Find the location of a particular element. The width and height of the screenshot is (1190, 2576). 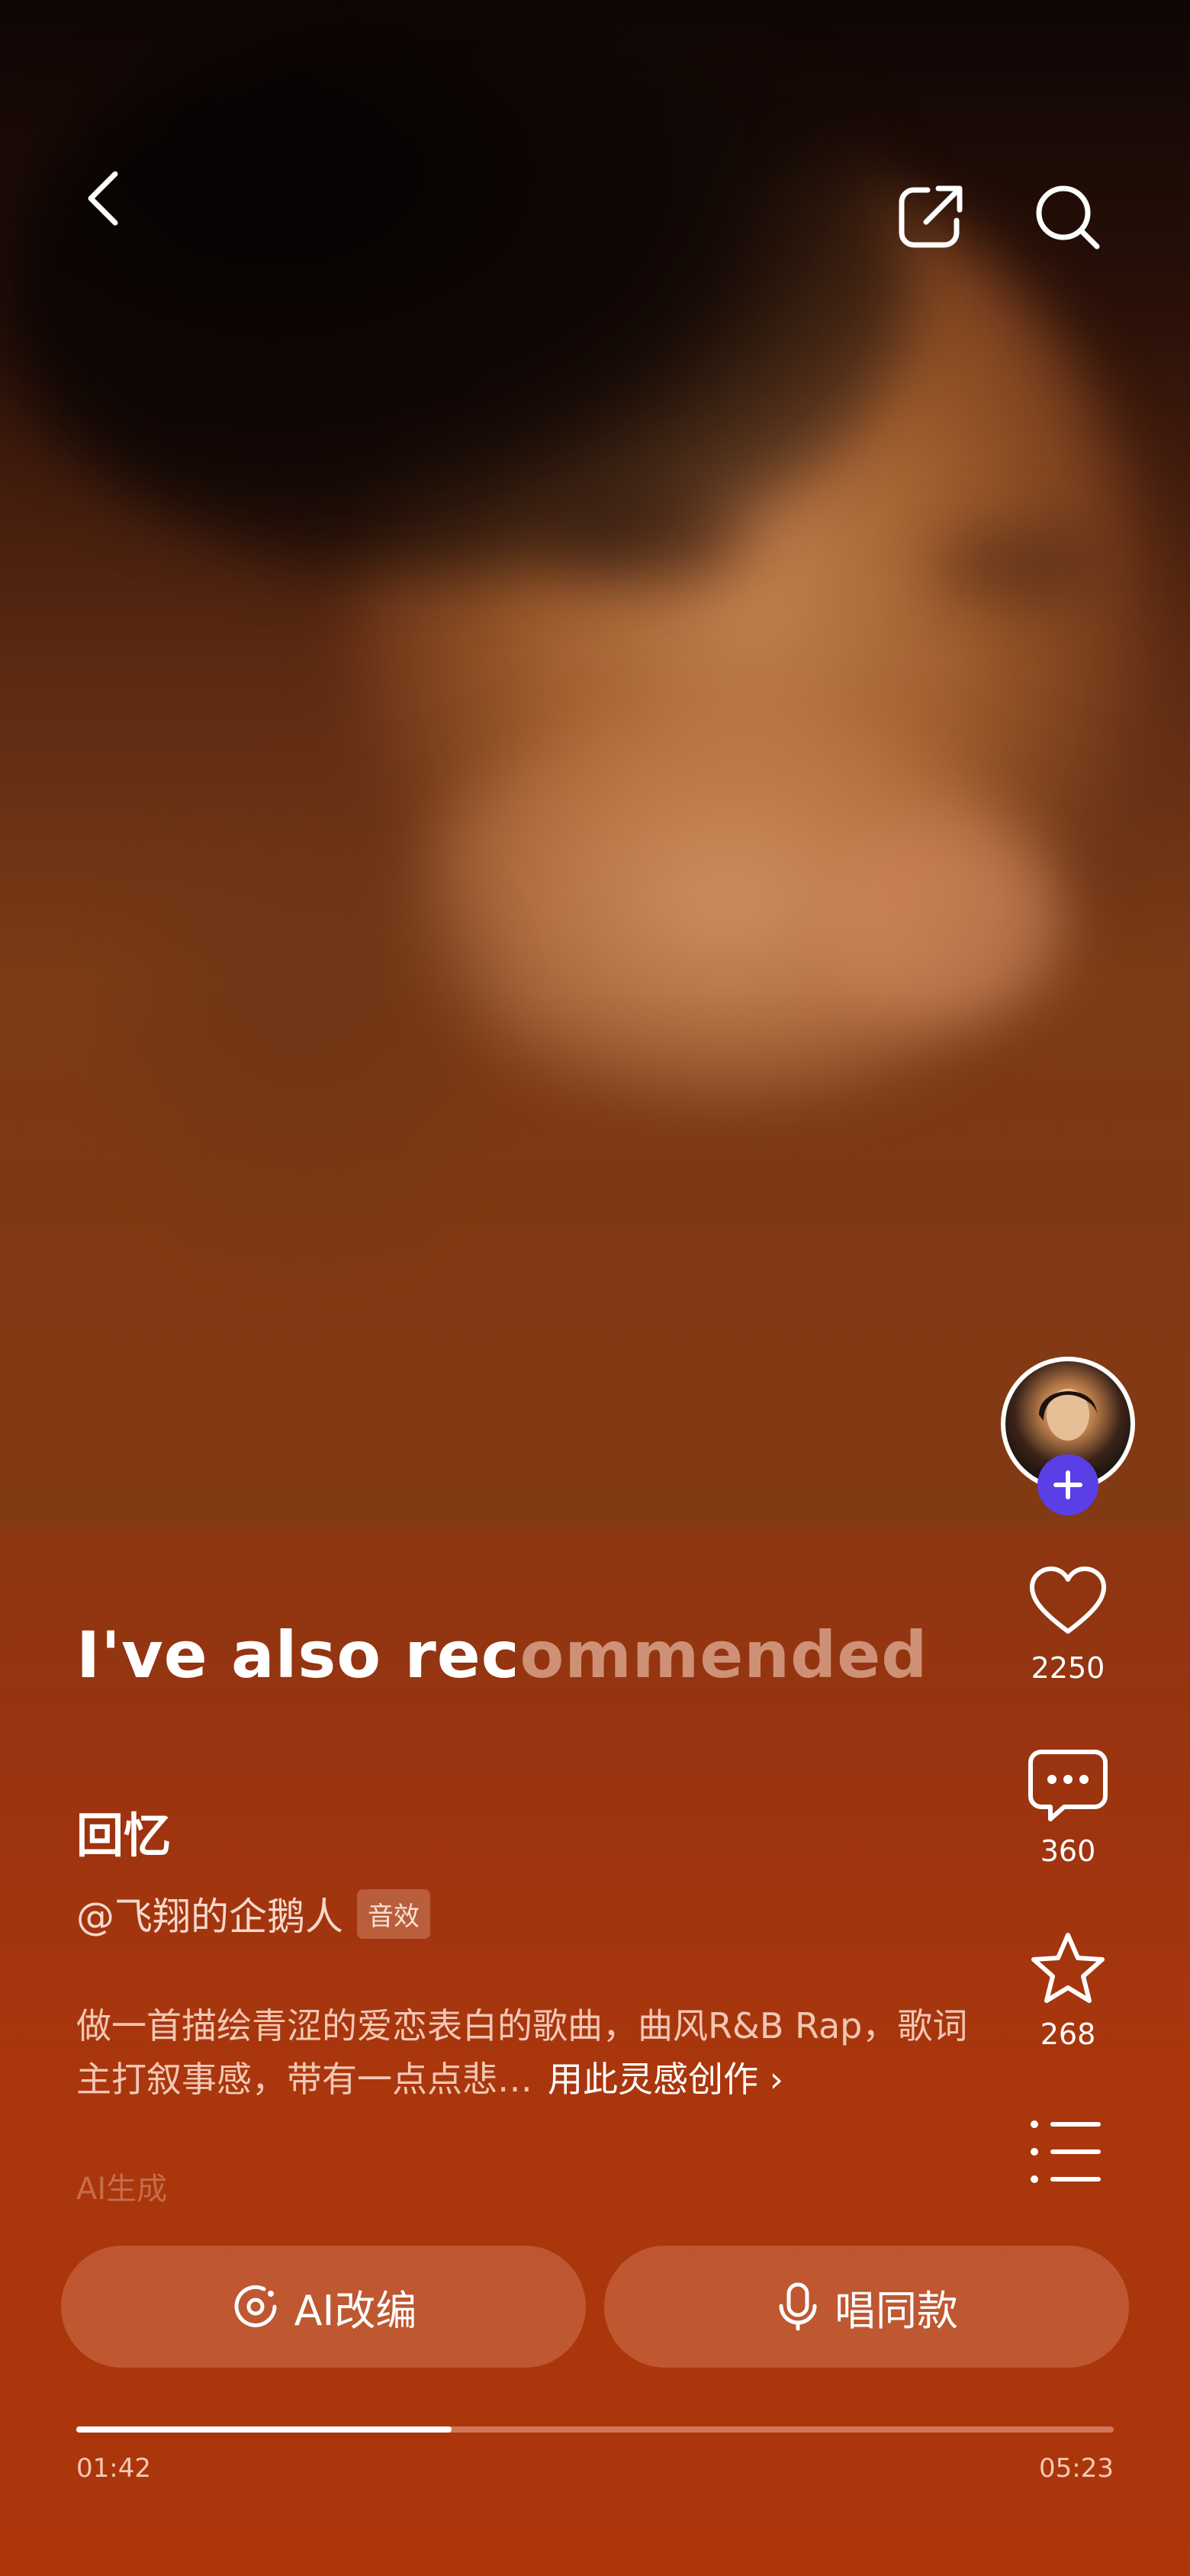

favorite-count: 268 is located at coordinates (1068, 2034).